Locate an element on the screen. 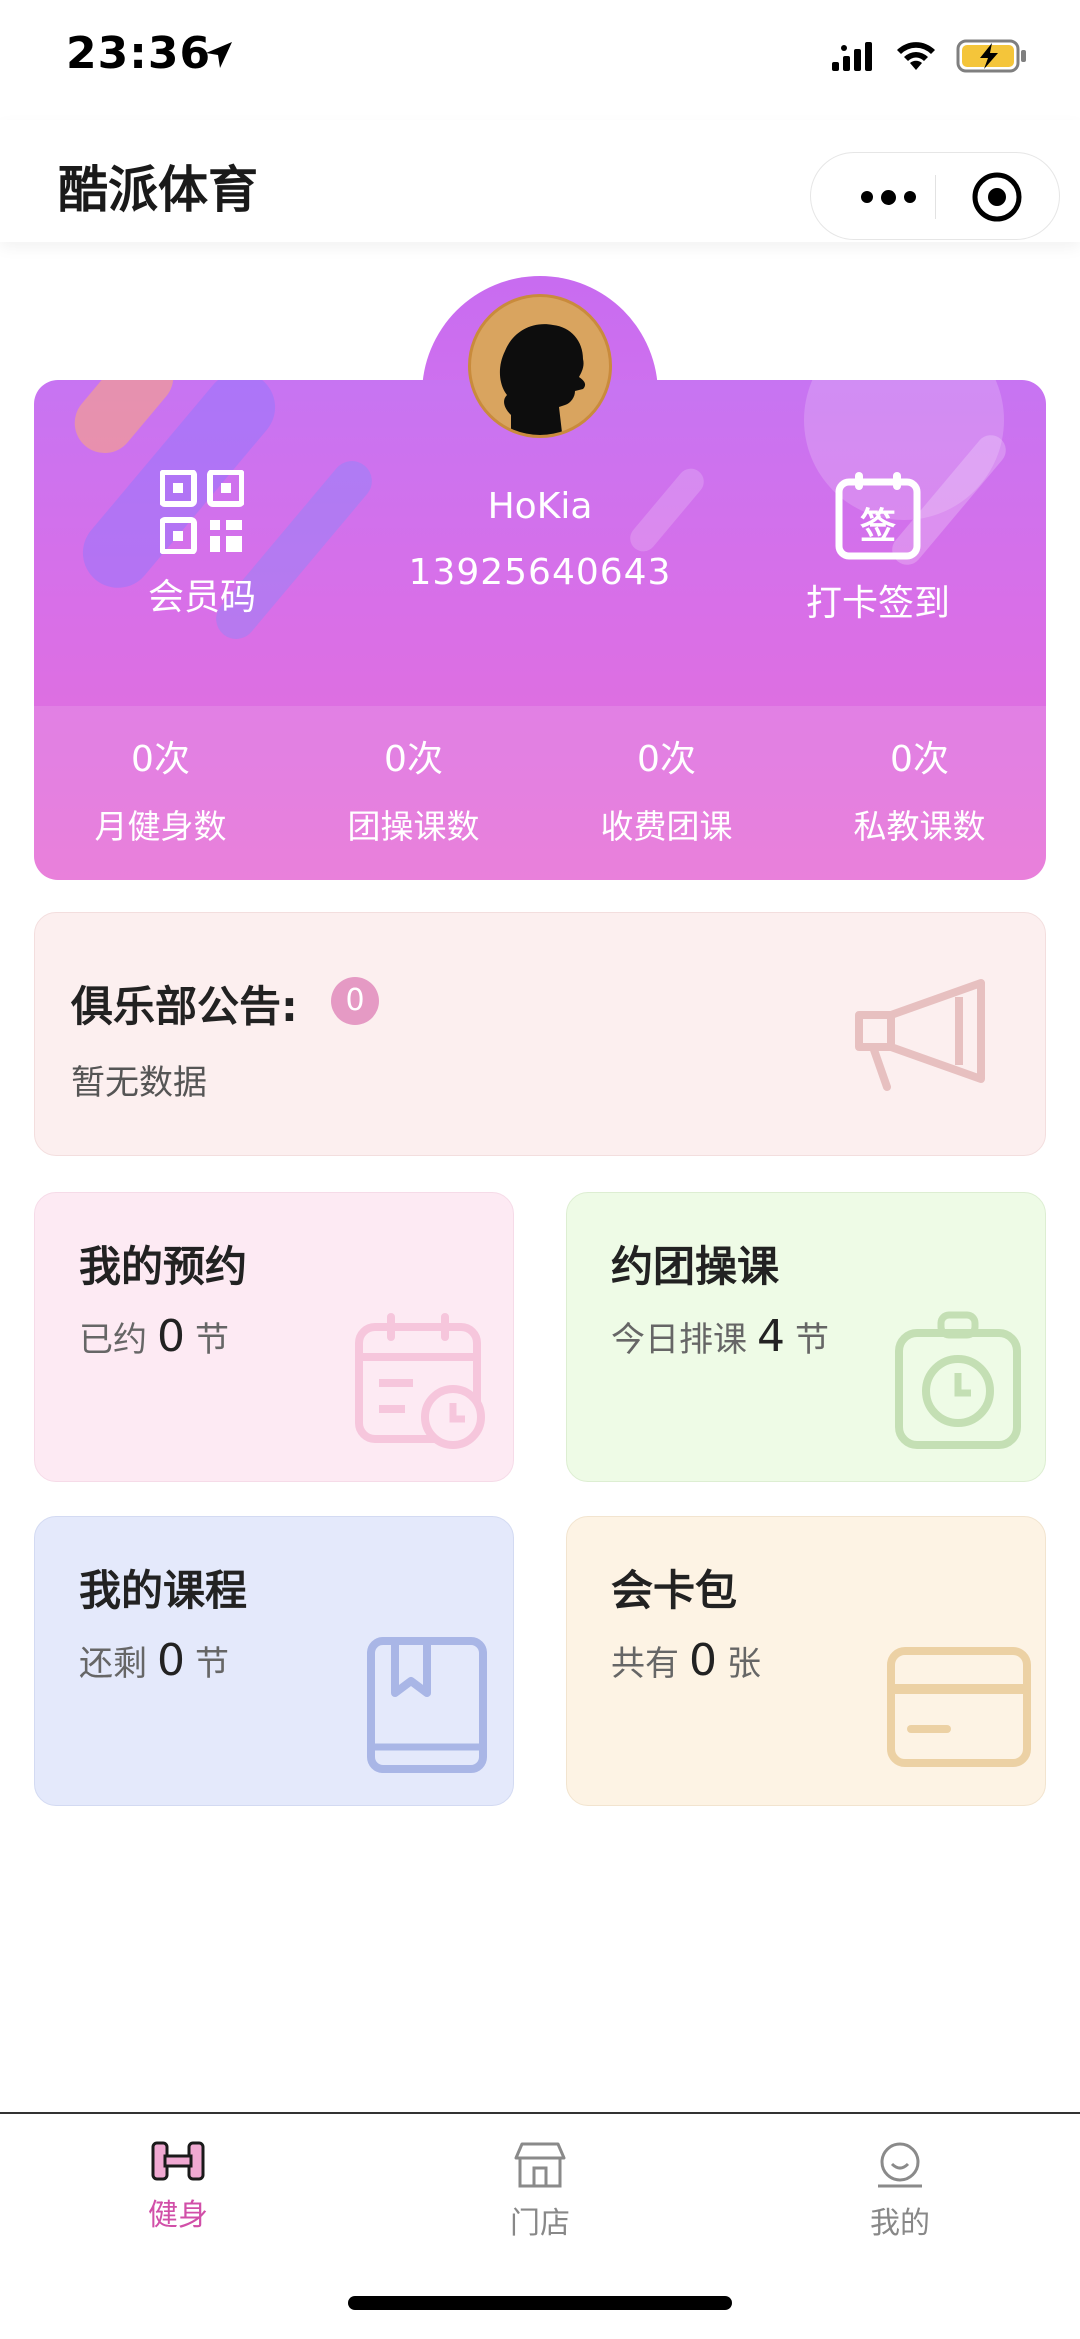  tab-store: 门店 is located at coordinates (540, 2191).